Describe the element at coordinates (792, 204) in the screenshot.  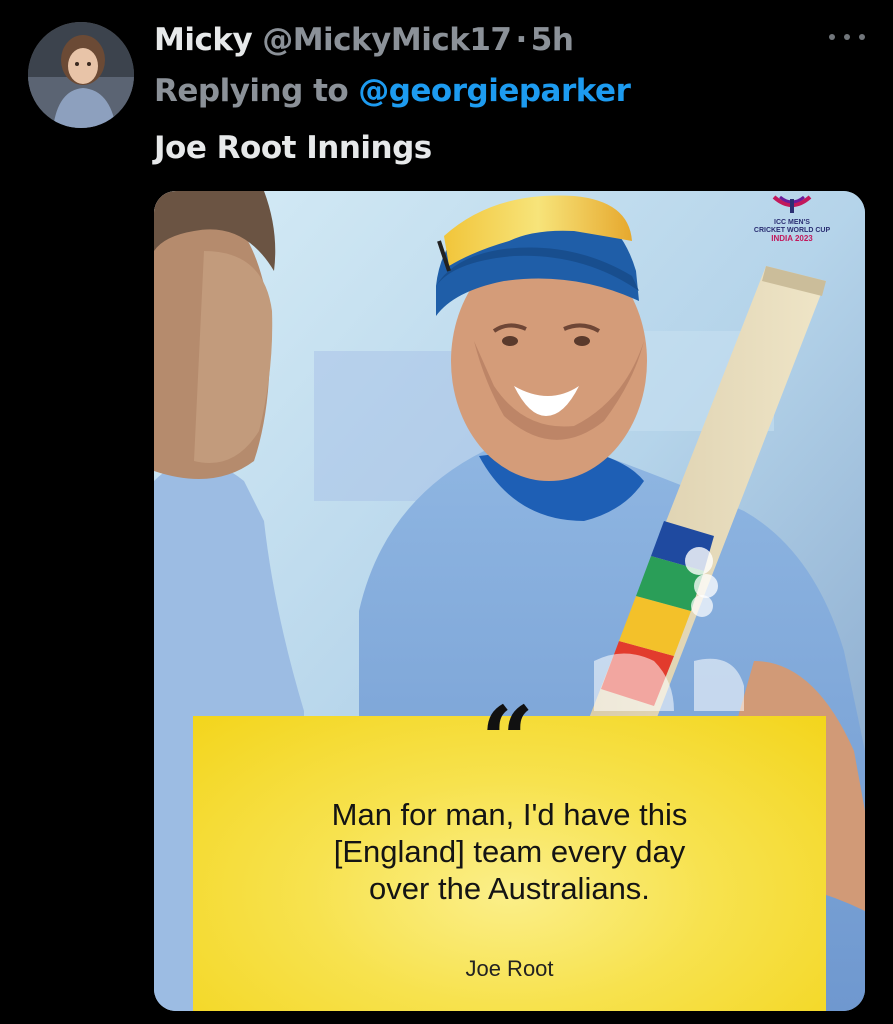
I see `trophy-icon` at that location.